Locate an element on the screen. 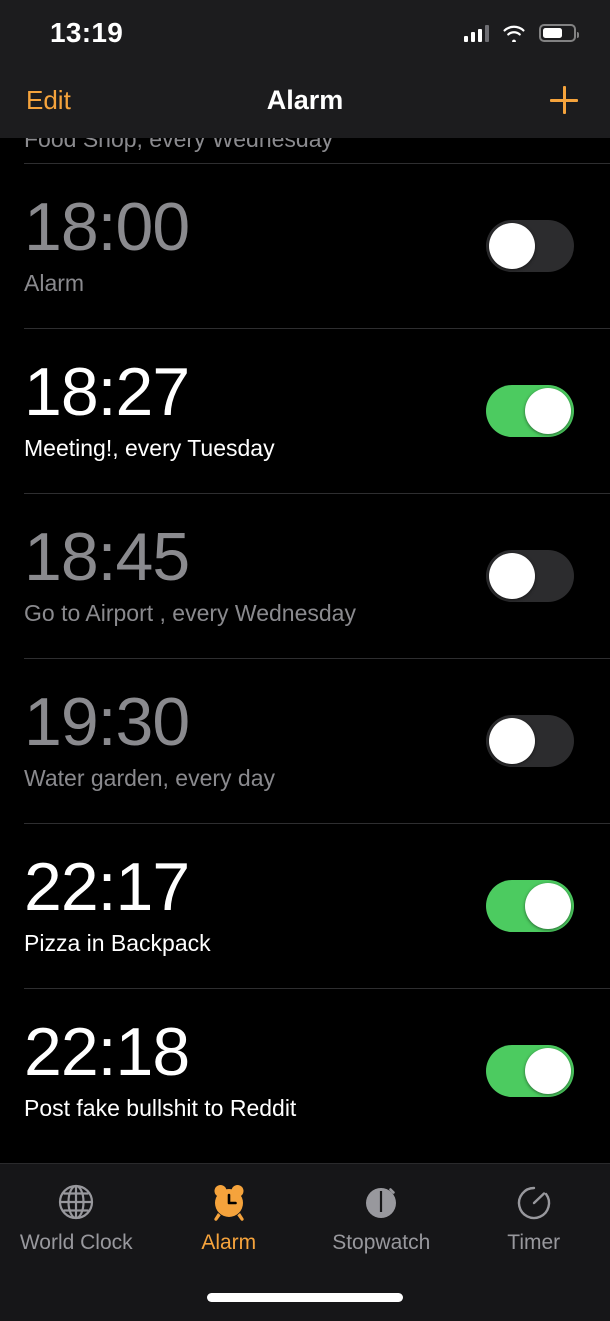  status-bar-indicators is located at coordinates (521, 34).